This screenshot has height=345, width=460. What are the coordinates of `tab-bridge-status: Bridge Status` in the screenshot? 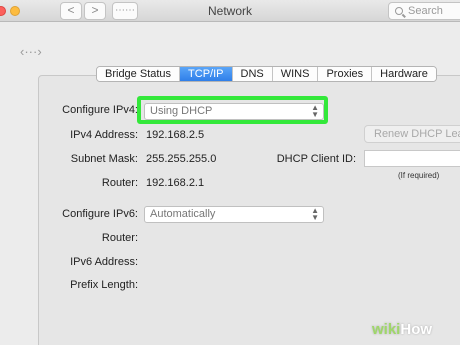 It's located at (139, 74).